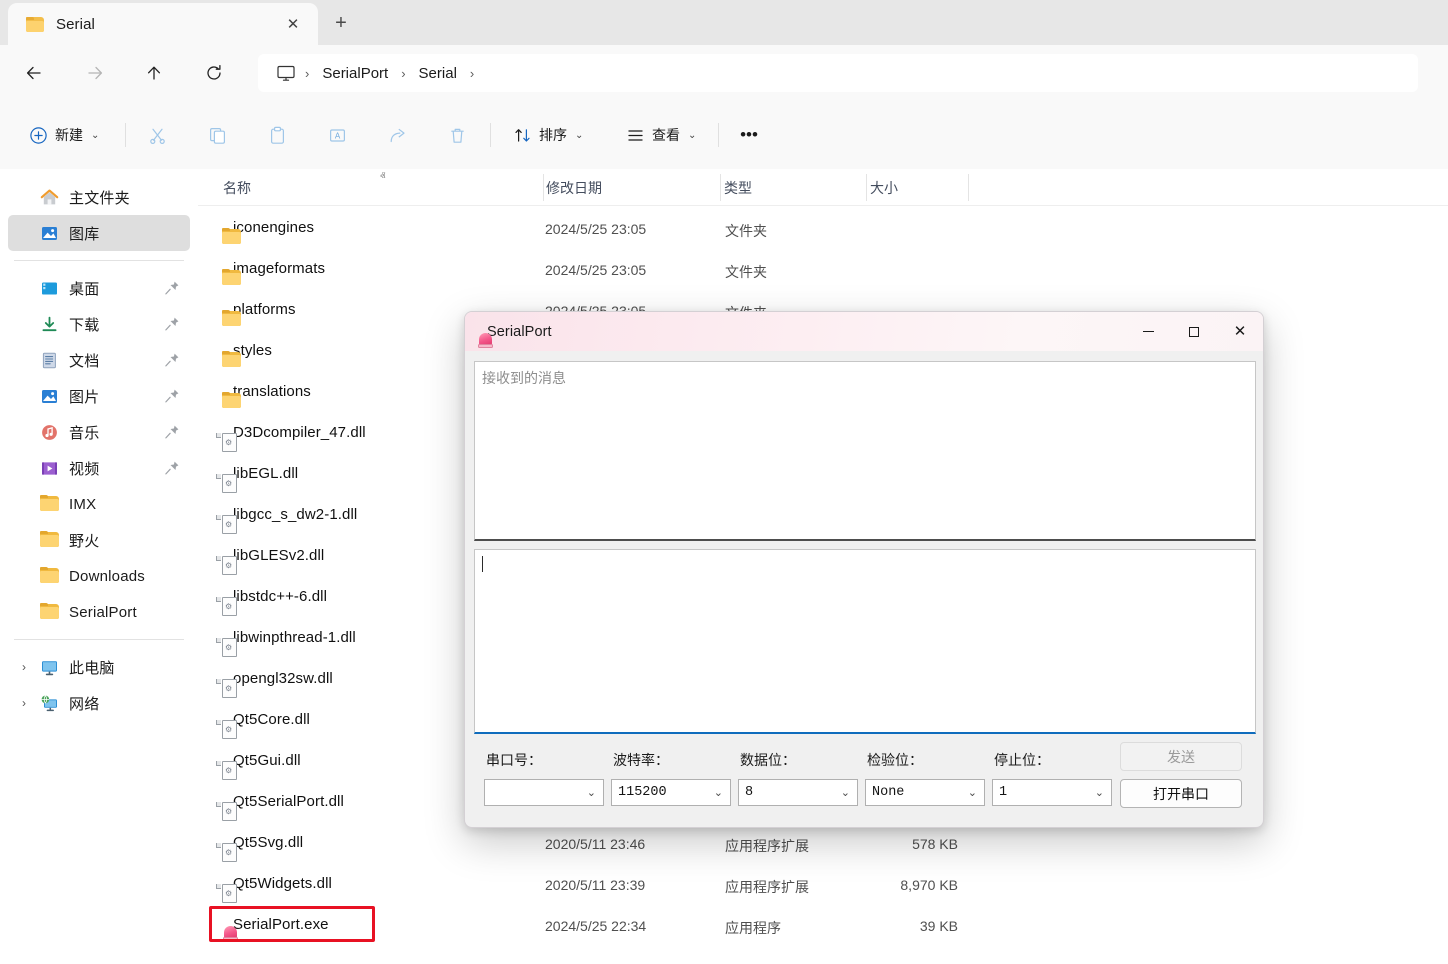 Image resolution: width=1448 pixels, height=964 pixels. Describe the element at coordinates (865, 641) in the screenshot. I see `send-textarea` at that location.